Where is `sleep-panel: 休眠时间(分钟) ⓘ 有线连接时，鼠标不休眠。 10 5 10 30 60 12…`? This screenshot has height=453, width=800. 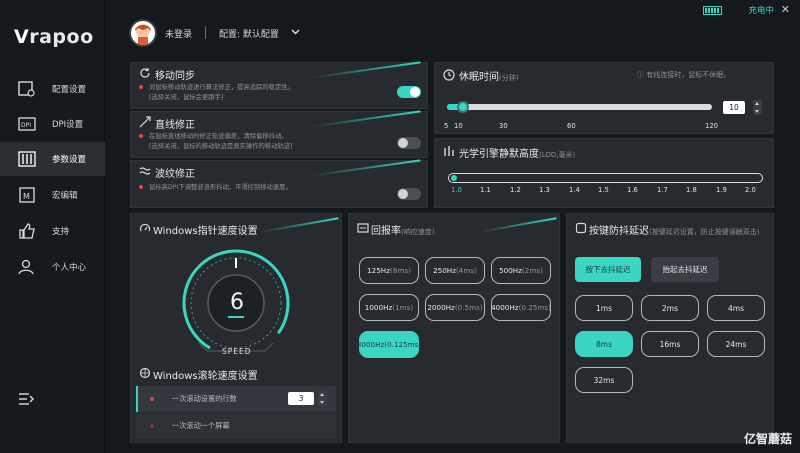
sleep-panel: 休眠时间(分钟) ⓘ 有线连接时，鼠标不休眠。 10 5 10 30 60 12… is located at coordinates (604, 98).